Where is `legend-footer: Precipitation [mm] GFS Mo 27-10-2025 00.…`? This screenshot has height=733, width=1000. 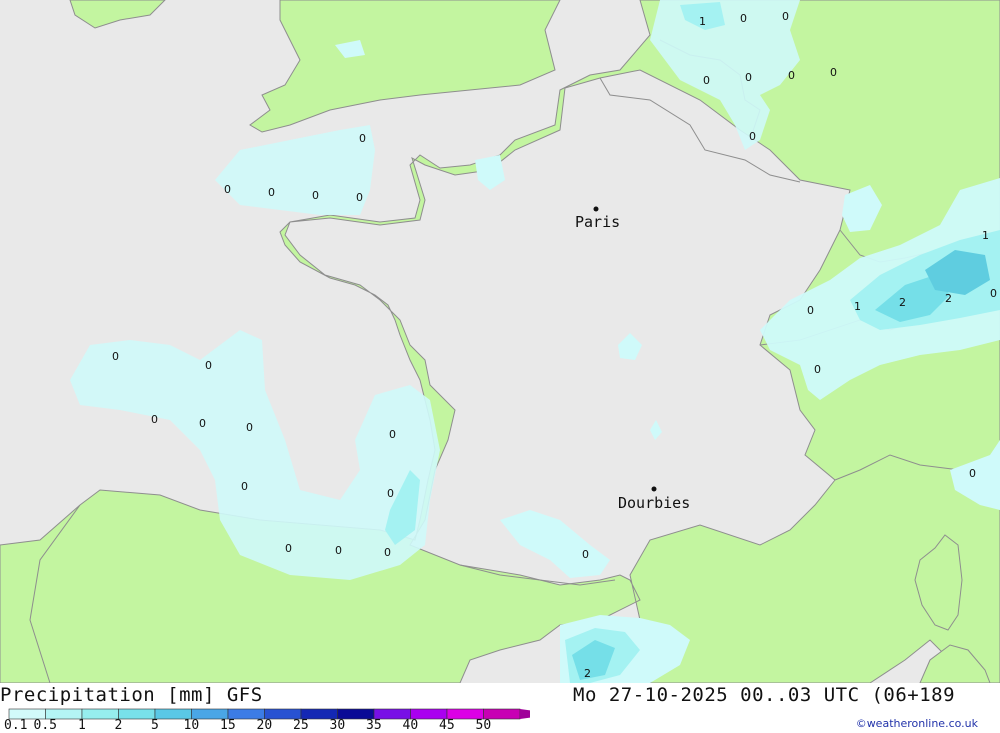 legend-footer: Precipitation [mm] GFS Mo 27-10-2025 00.… is located at coordinates (500, 708).